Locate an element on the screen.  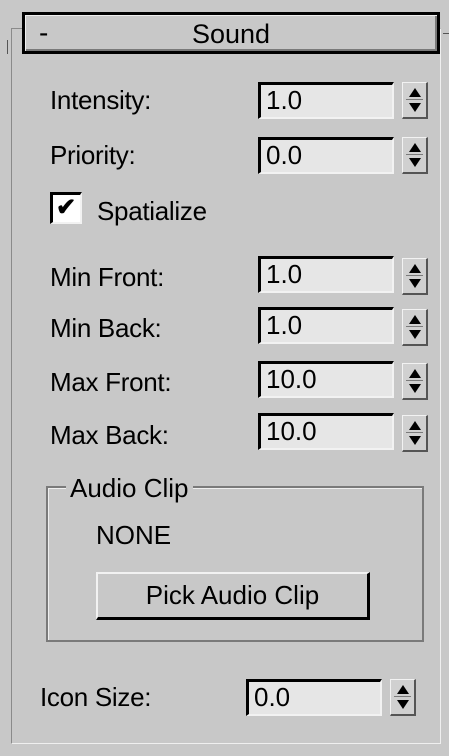
rollout-title: Sound is located at coordinates (231, 34).